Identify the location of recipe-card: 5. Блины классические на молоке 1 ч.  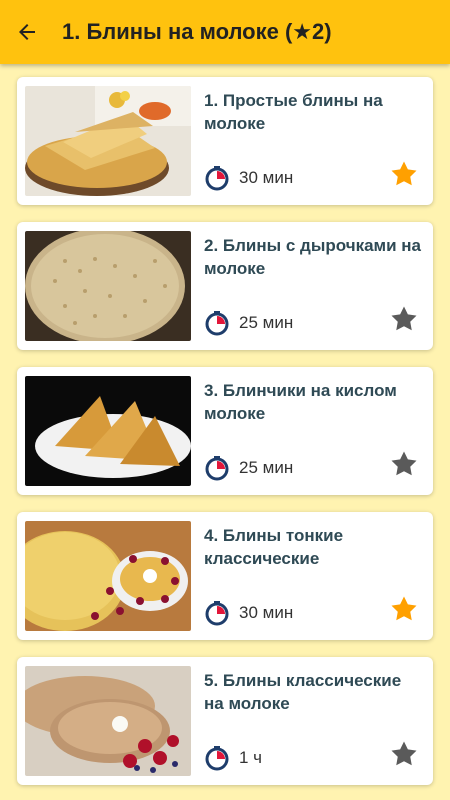
(225, 721).